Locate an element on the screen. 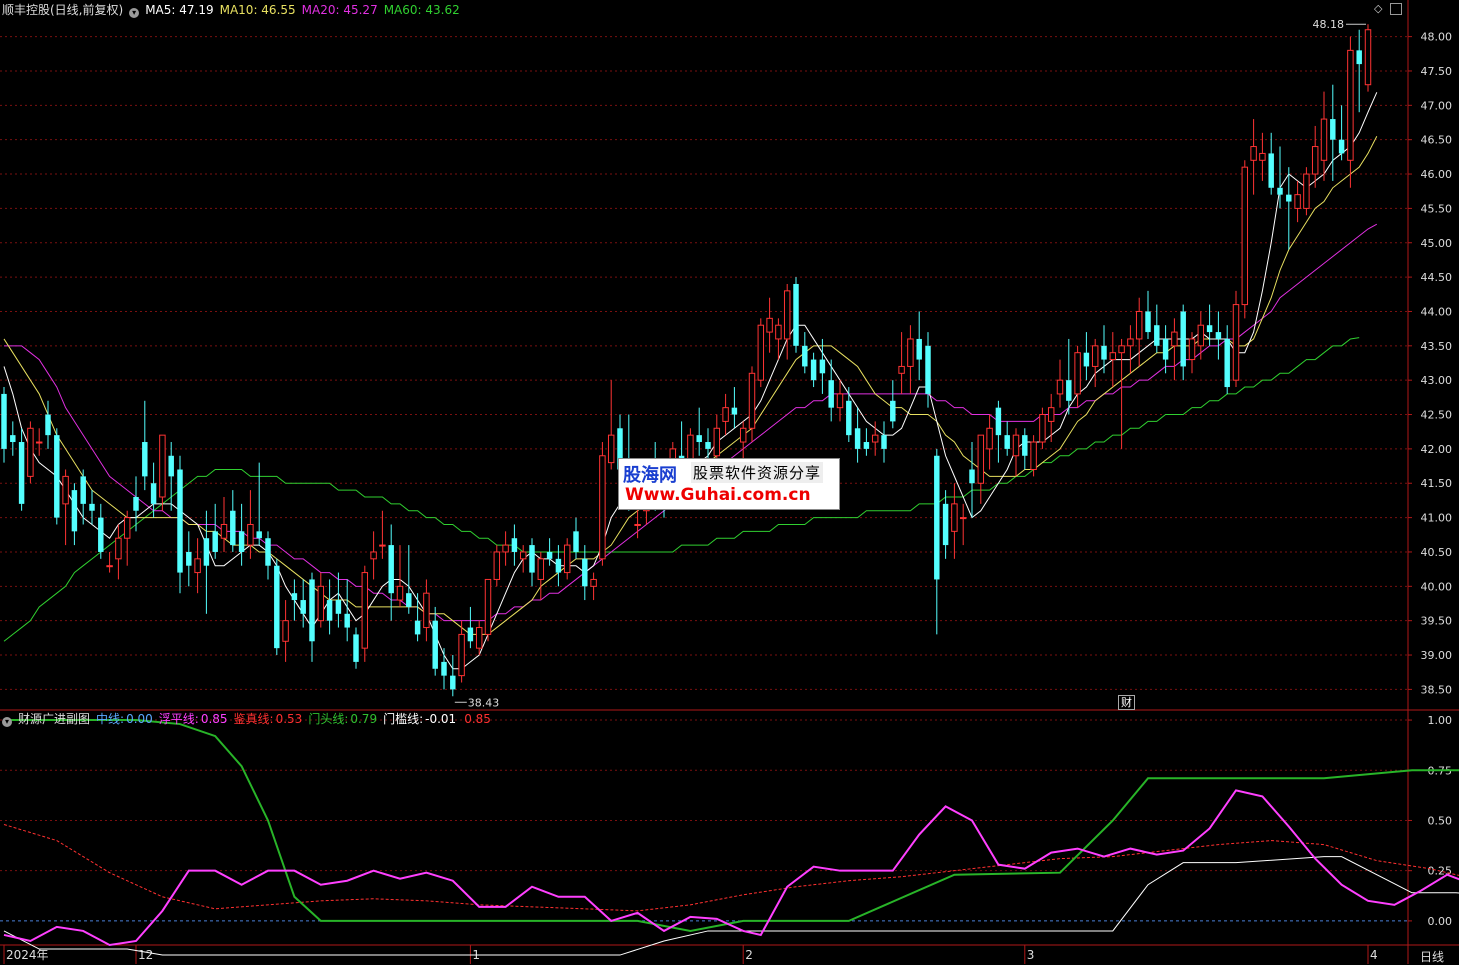  price-tick-label: 45.50 is located at coordinates (1437, 208).